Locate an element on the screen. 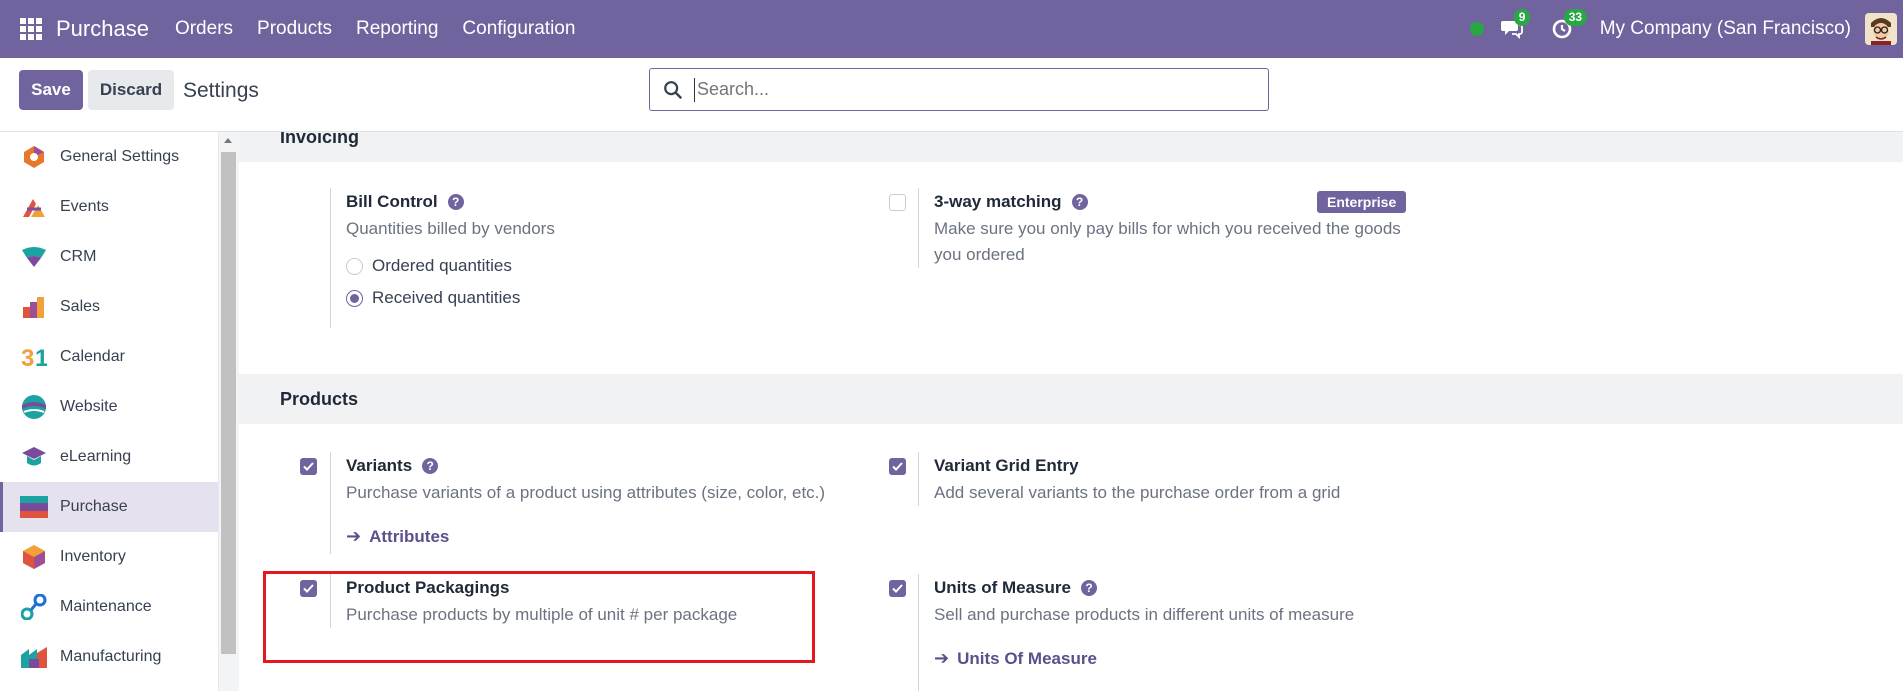 Image resolution: width=1903 pixels, height=691 pixels. sidebar-item-website: Website is located at coordinates (109, 407).